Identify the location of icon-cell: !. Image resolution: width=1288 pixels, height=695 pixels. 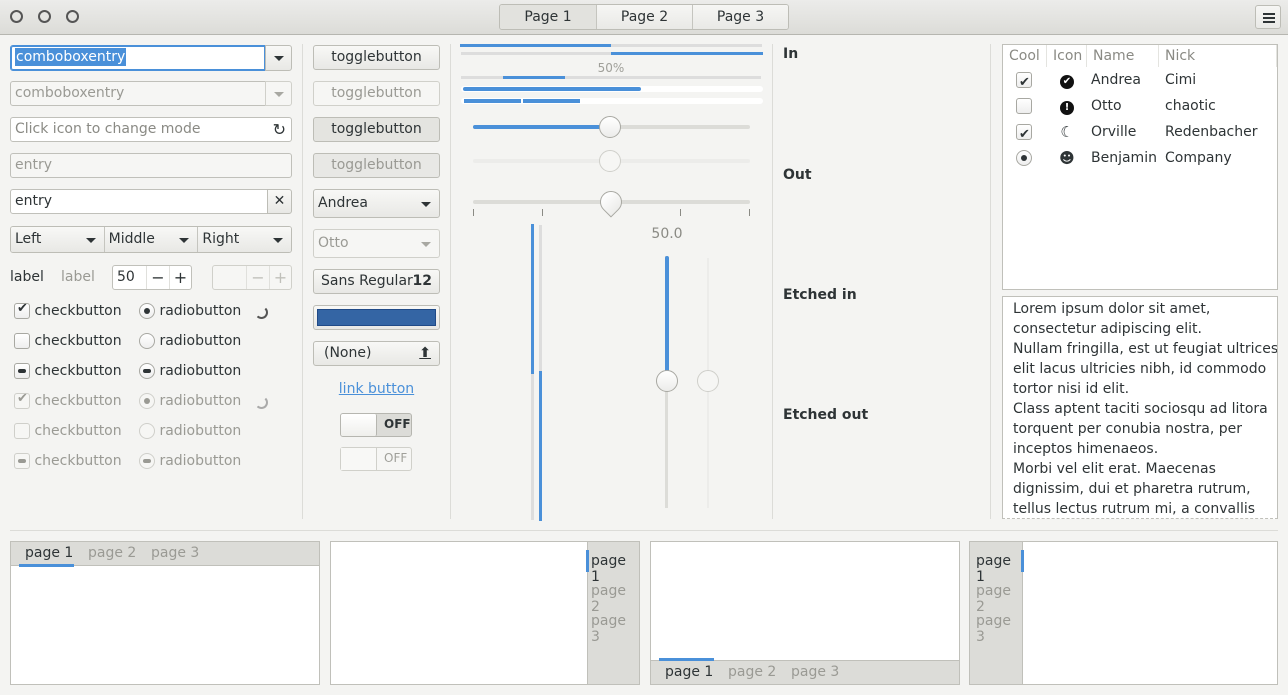
(1067, 106).